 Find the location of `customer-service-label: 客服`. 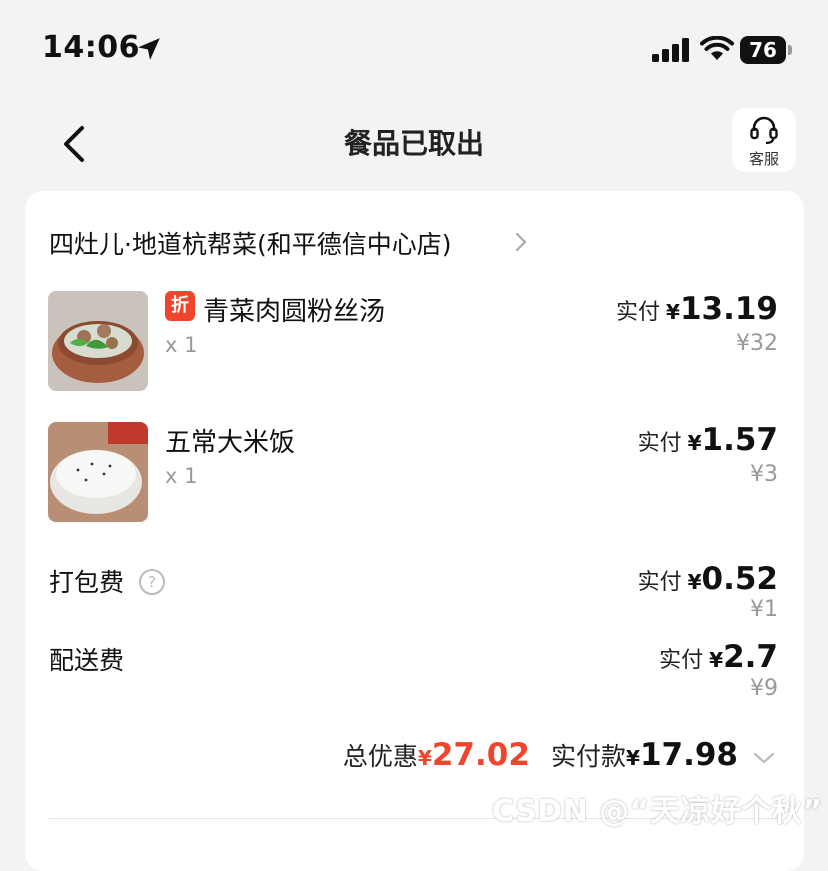

customer-service-label: 客服 is located at coordinates (763, 159).